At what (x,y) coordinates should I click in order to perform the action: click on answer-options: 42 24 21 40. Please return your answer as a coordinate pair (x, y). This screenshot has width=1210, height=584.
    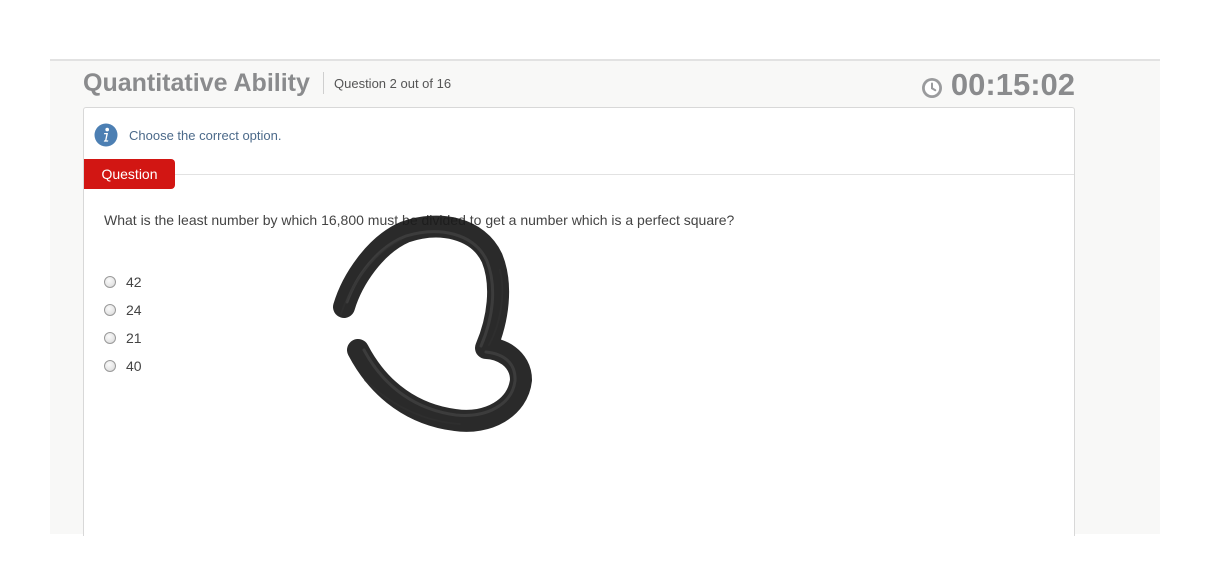
    Looking at the image, I should click on (123, 324).